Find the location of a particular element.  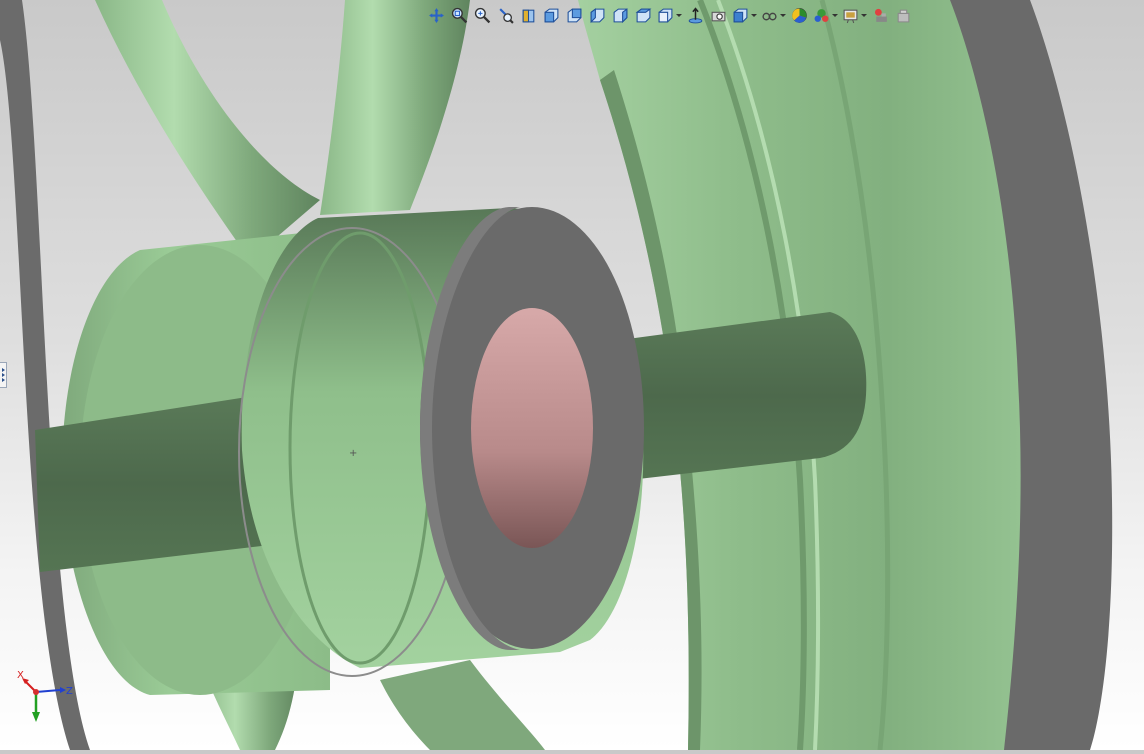

view-left-icon is located at coordinates (597, 15).